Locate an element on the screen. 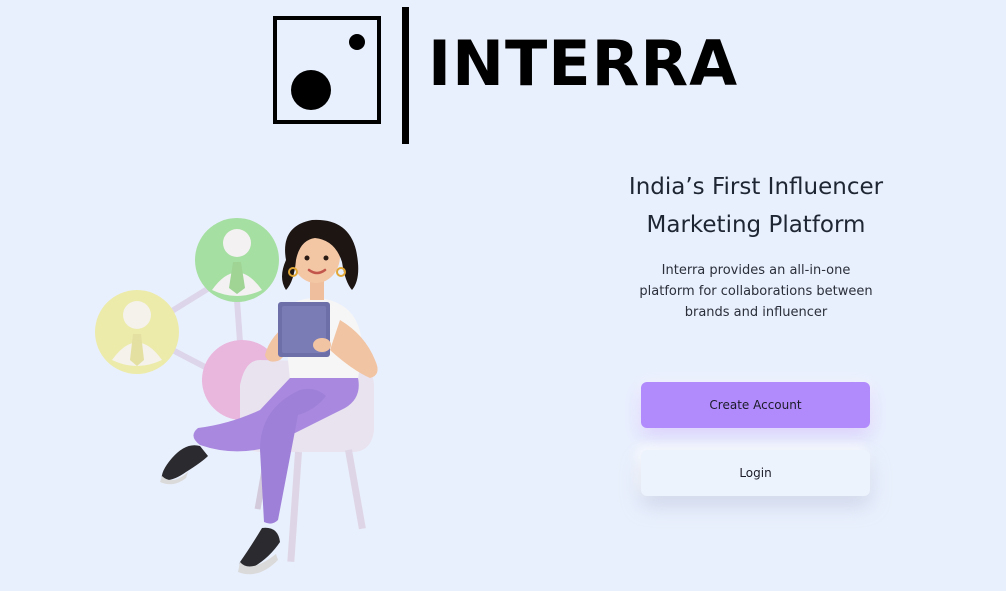 This screenshot has width=1006, height=591. logo-mark-icon is located at coordinates (327, 70).